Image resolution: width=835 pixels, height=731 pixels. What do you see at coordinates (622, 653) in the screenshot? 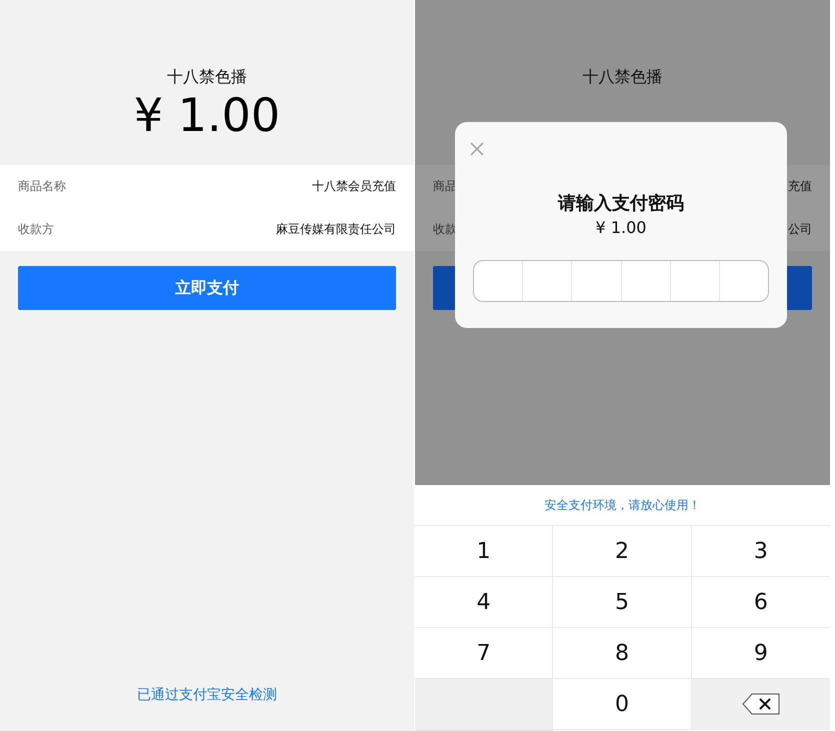
I see `keypad-key: 8` at bounding box center [622, 653].